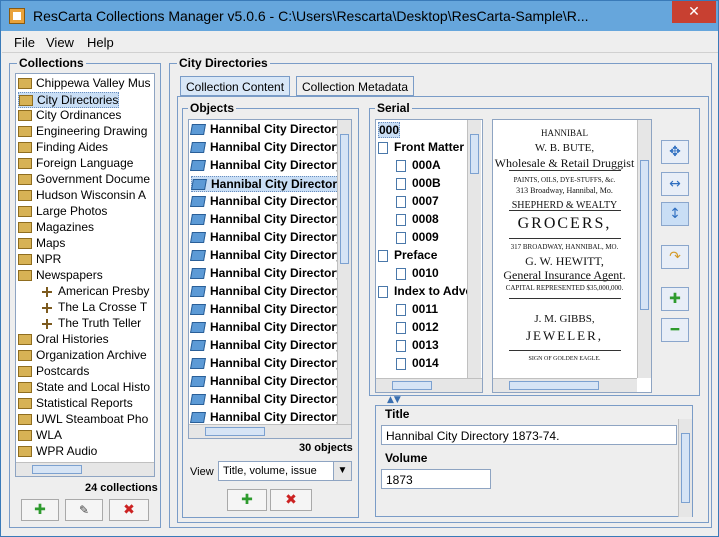 The image size is (719, 537). I want to click on collection-item: Large Photos, so click(62, 212).